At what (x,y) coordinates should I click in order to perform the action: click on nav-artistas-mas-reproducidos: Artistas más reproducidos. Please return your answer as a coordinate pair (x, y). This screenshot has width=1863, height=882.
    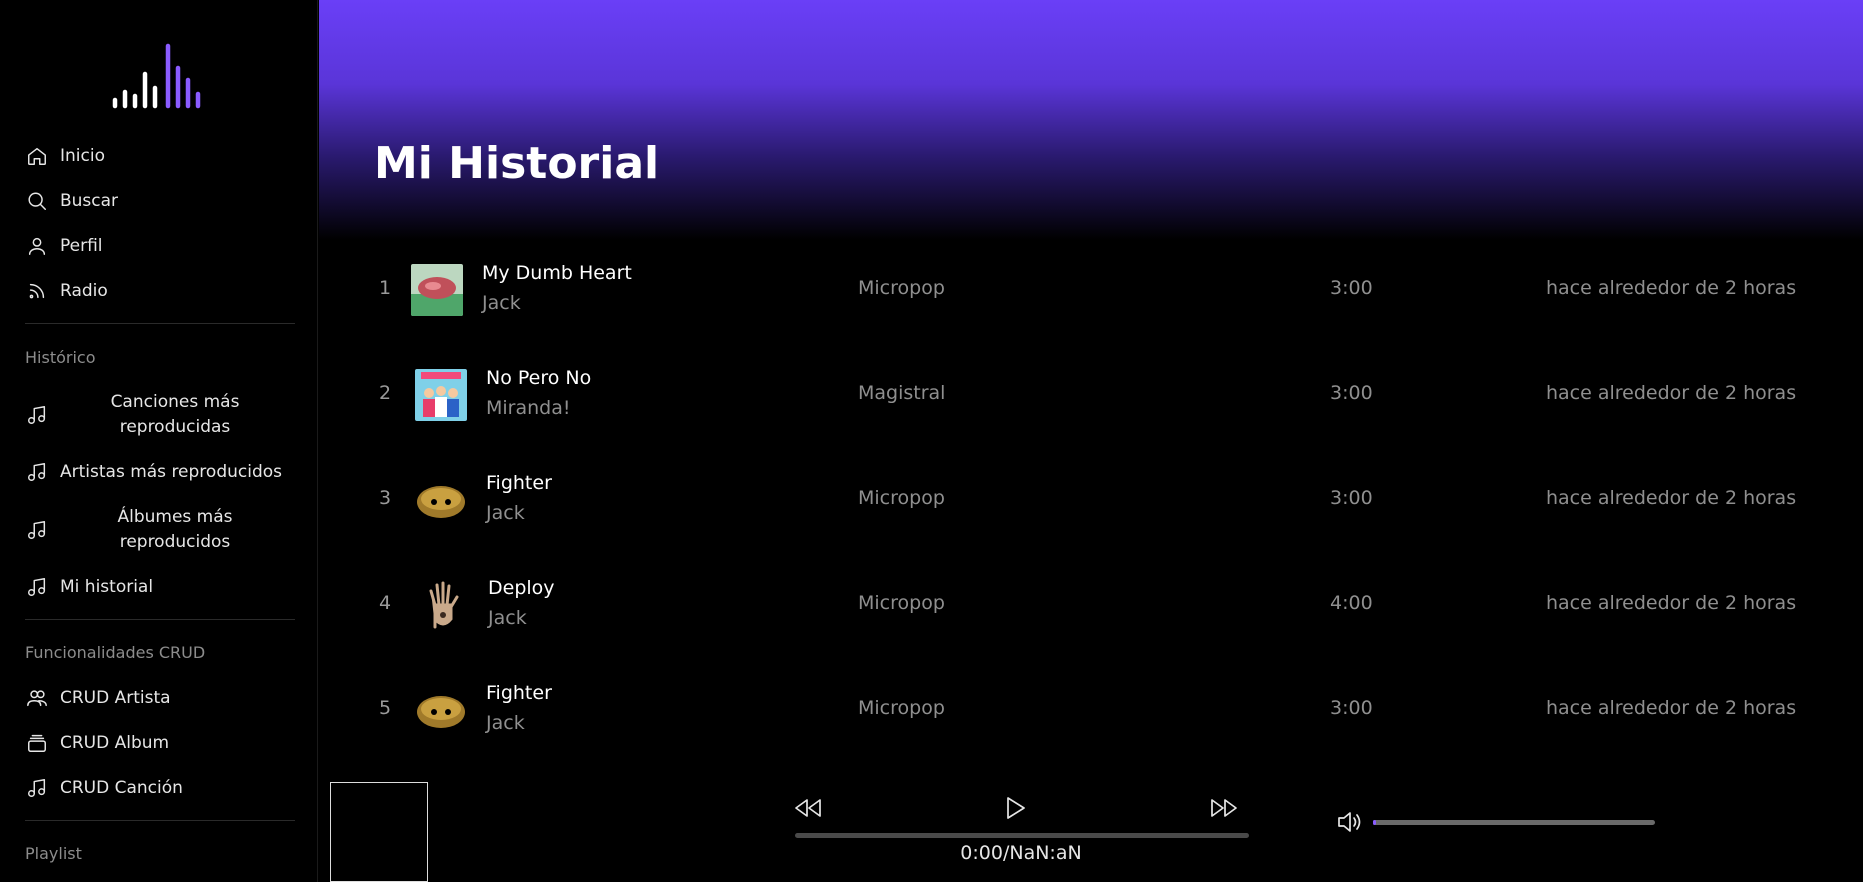
    Looking at the image, I should click on (153, 472).